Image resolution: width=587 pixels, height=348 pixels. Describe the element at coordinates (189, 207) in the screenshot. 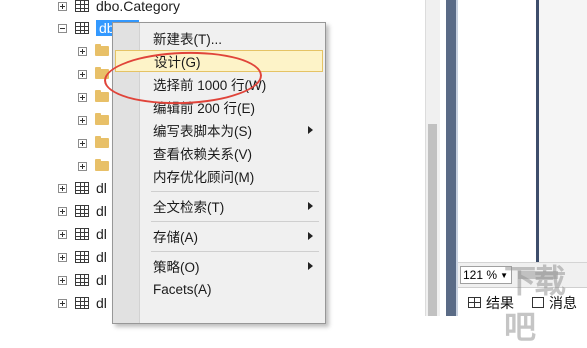

I see `menu-item-label: 全文检索(T)` at that location.